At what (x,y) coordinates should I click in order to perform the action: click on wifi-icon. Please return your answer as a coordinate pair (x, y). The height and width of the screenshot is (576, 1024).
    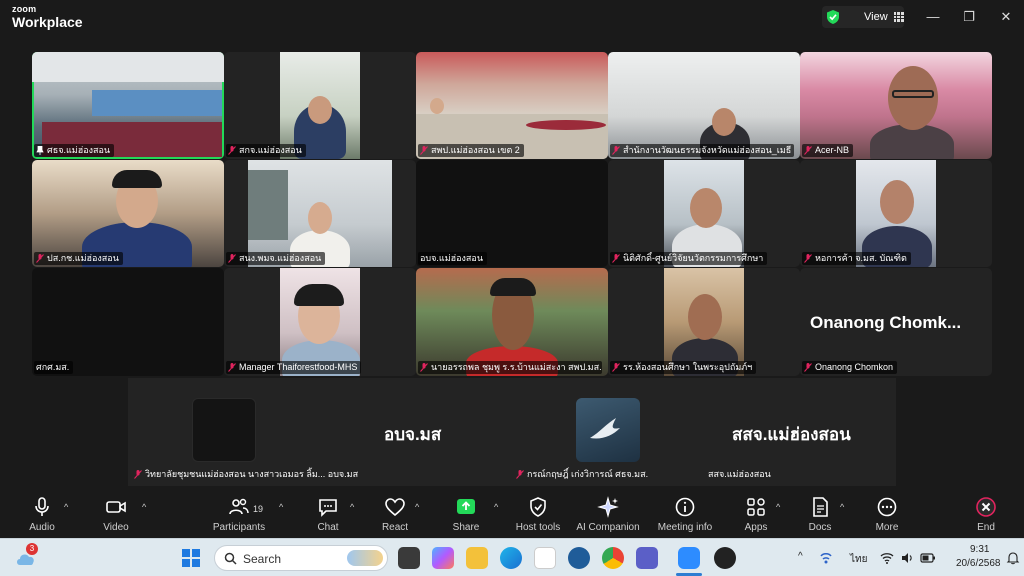
    Looking at the image, I should click on (887, 558).